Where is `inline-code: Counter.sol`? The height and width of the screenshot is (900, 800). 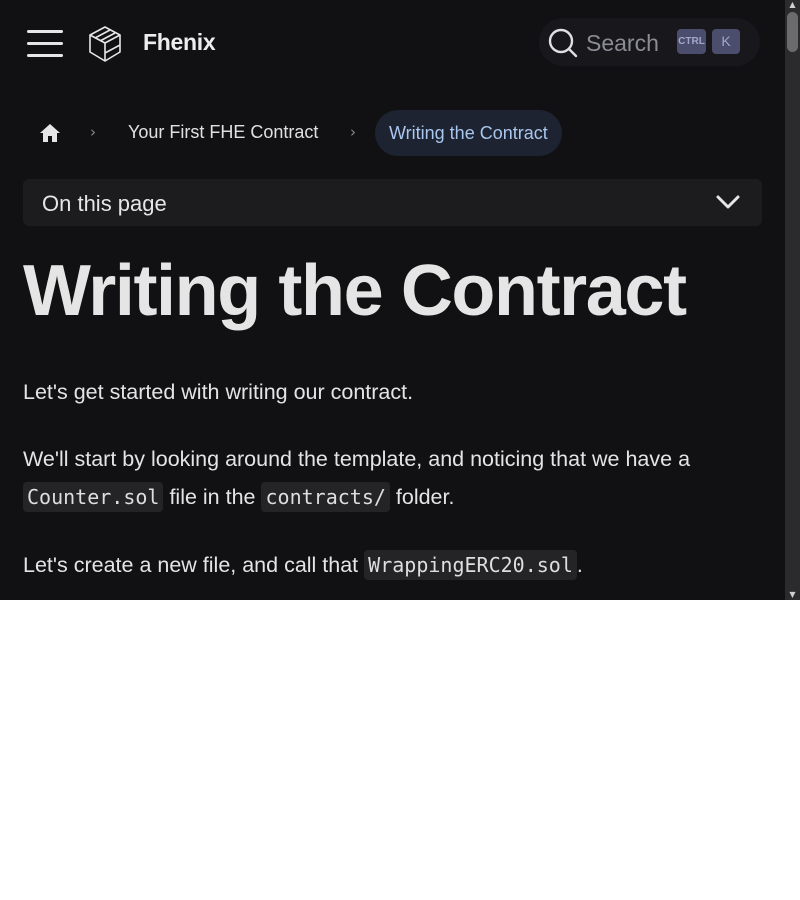 inline-code: Counter.sol is located at coordinates (93, 497).